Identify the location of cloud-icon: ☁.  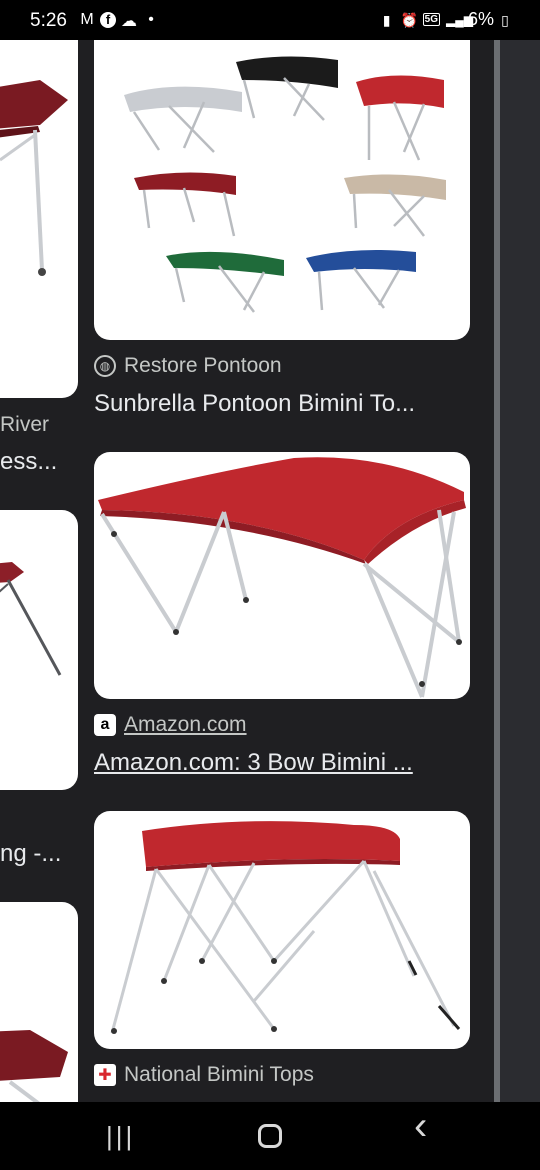
(129, 21).